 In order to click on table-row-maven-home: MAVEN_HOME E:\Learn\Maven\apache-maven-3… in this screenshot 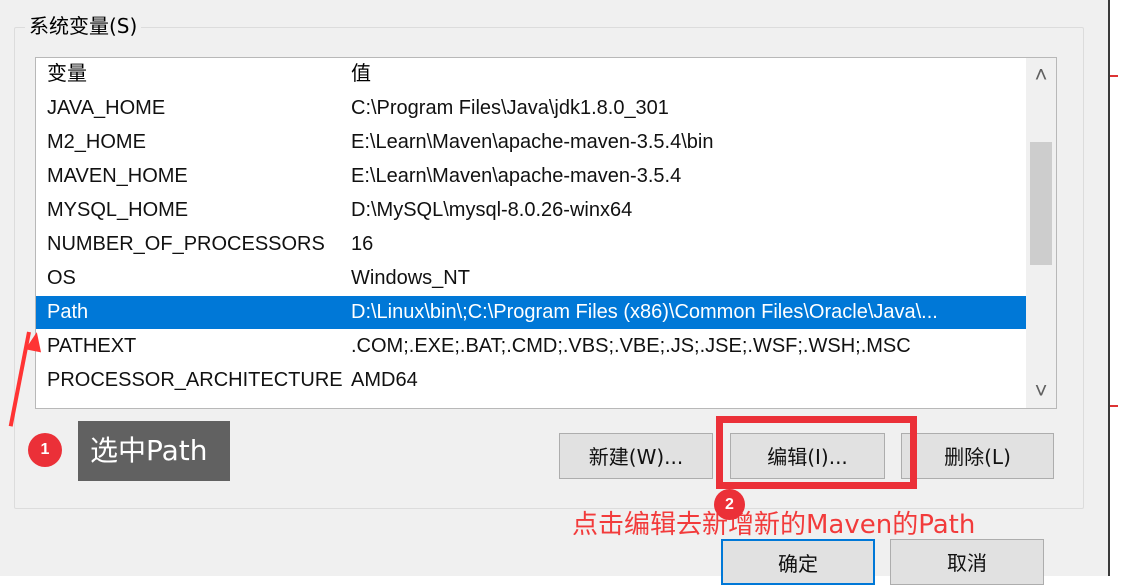, I will do `click(531, 176)`.